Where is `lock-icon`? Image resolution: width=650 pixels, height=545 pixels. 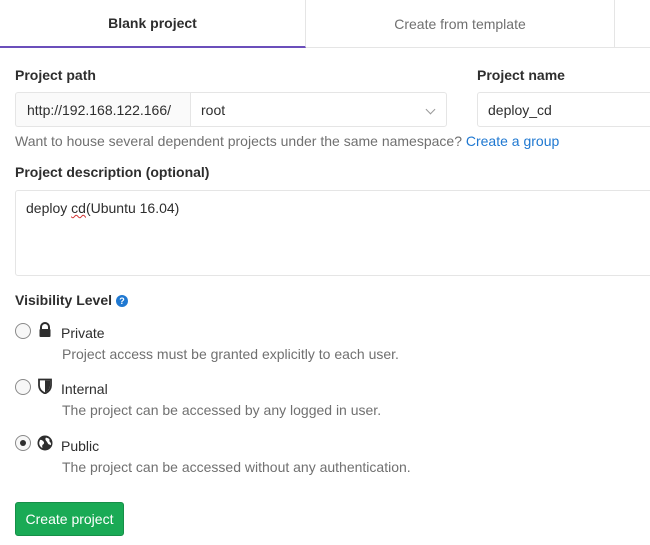 lock-icon is located at coordinates (45, 329).